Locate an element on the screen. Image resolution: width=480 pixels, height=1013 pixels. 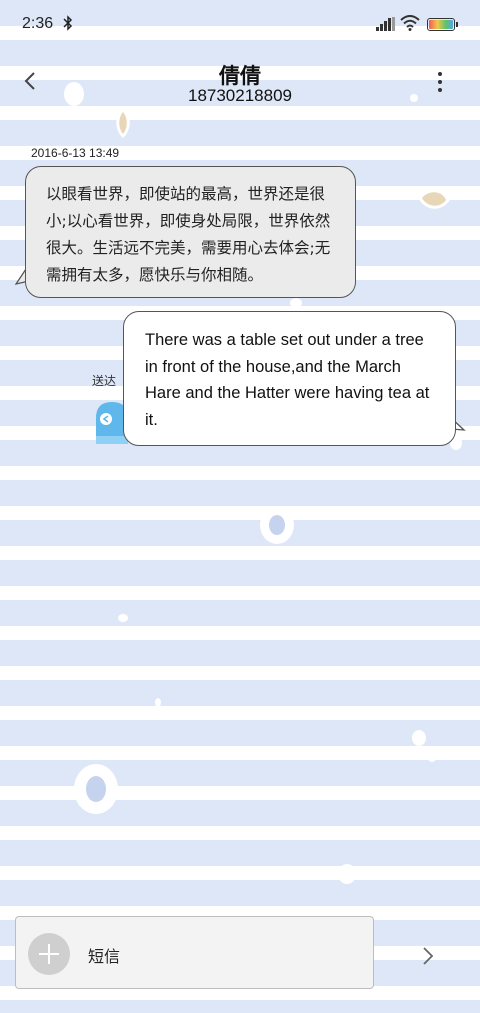
compose-bar: 短信 is located at coordinates (194, 952).